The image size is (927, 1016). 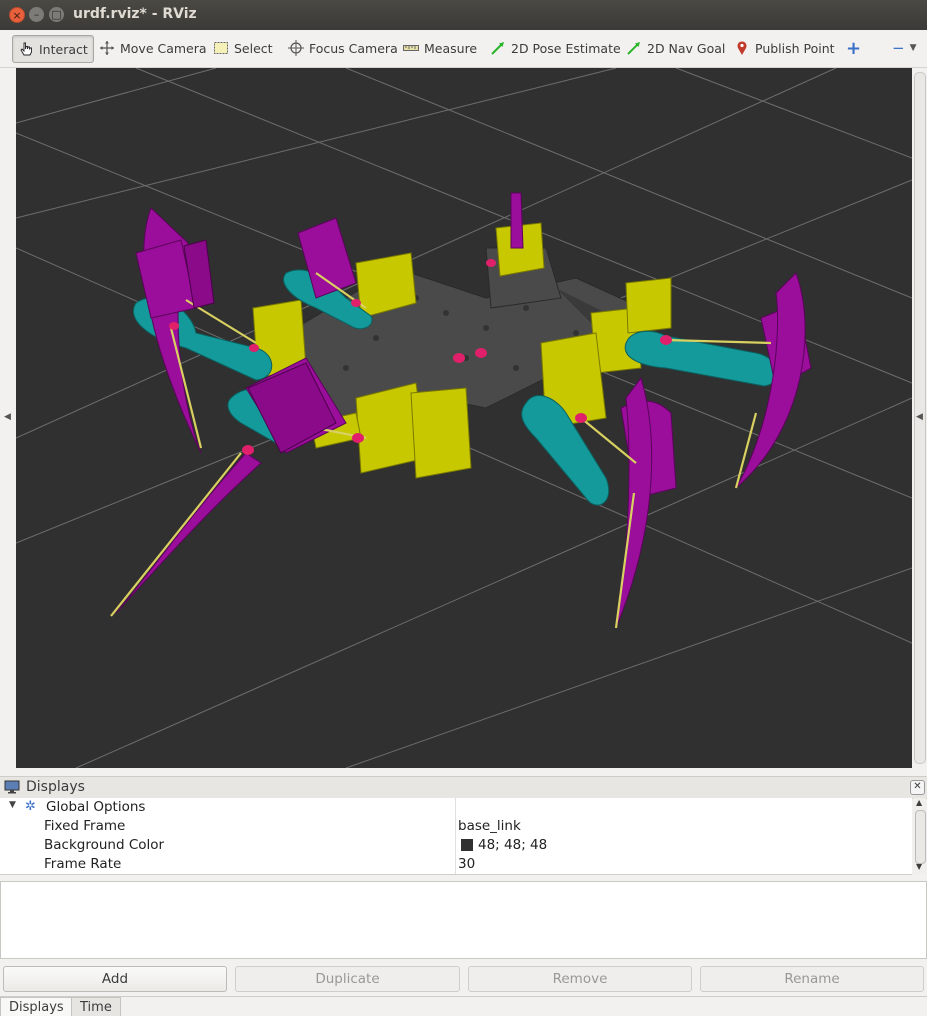 What do you see at coordinates (85, 826) in the screenshot?
I see `fixed-frame-label: Fixed Frame` at bounding box center [85, 826].